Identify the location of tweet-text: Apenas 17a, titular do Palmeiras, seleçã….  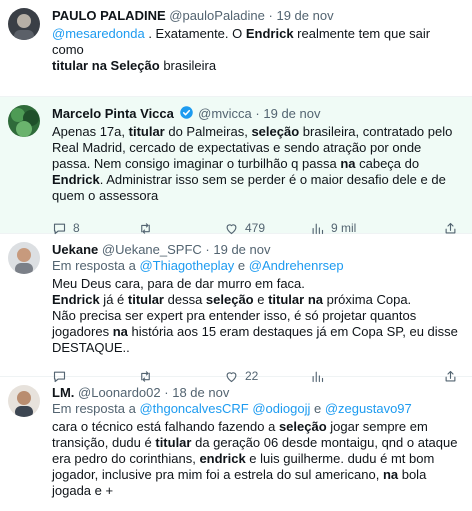
(252, 163).